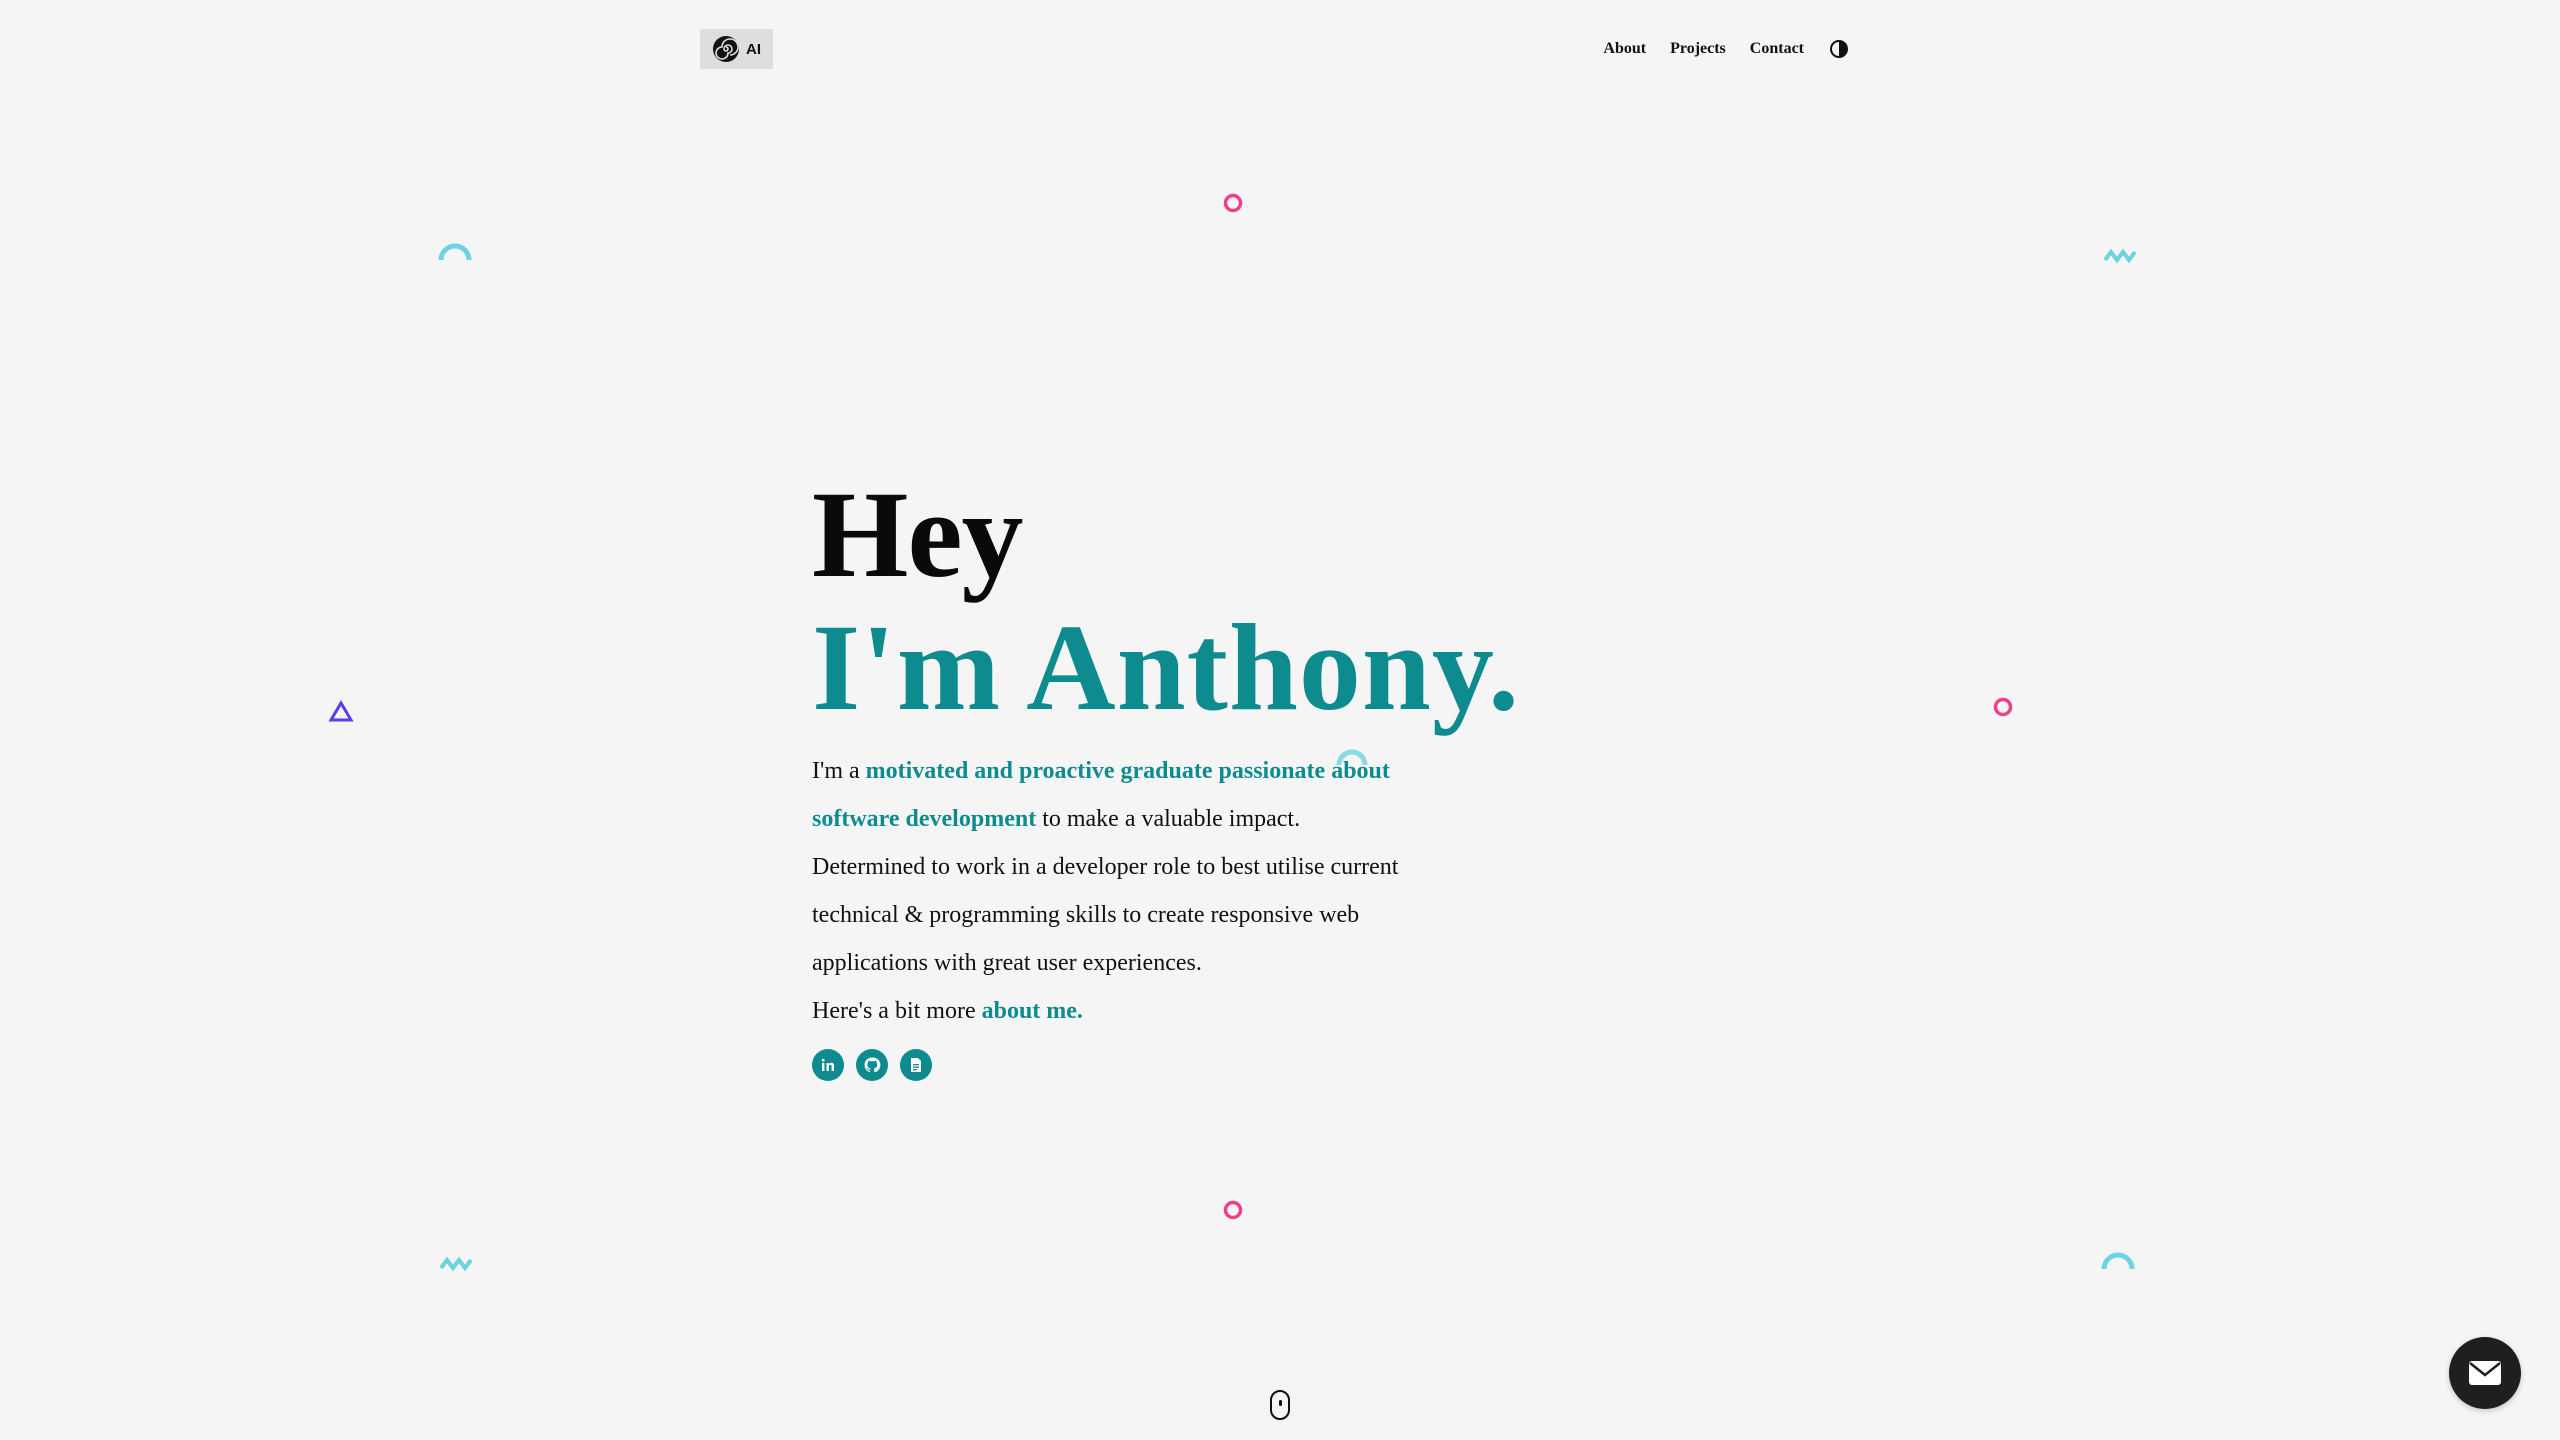 The height and width of the screenshot is (1440, 2560). I want to click on bio-more: Here's a bit more about me., so click(1117, 1011).